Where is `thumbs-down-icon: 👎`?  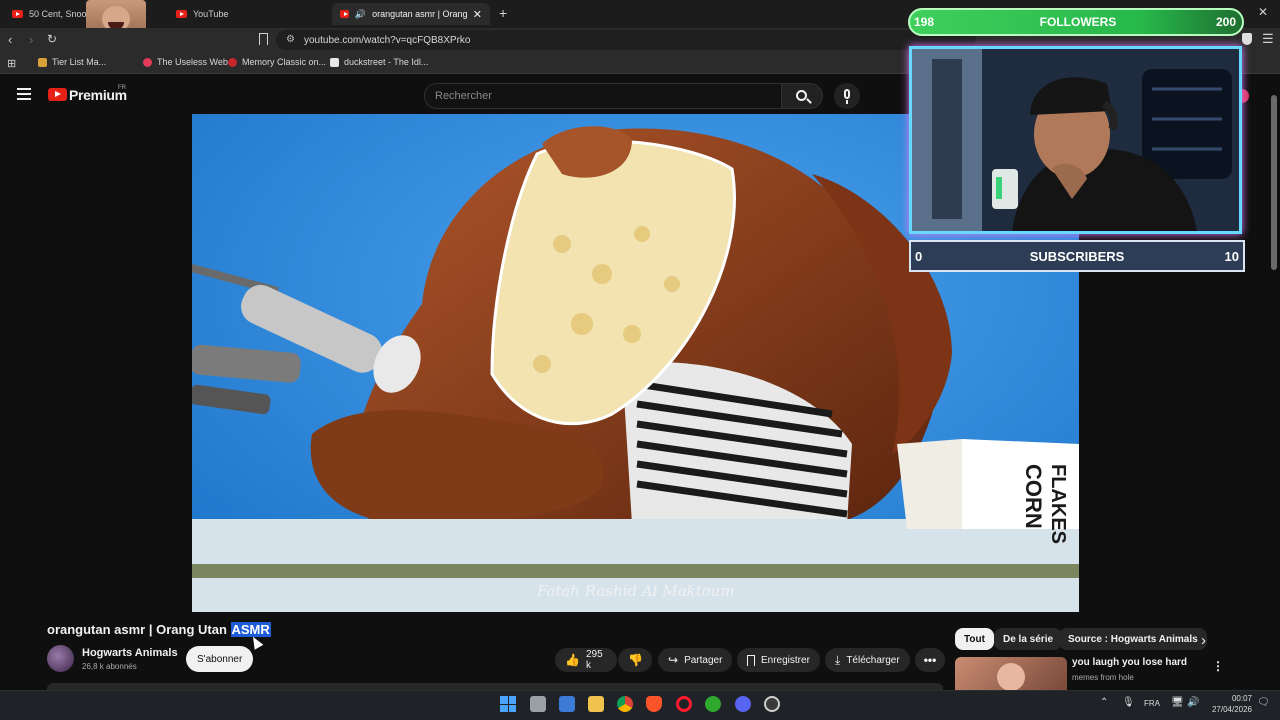
thumbs-down-icon: 👎 is located at coordinates (635, 660).